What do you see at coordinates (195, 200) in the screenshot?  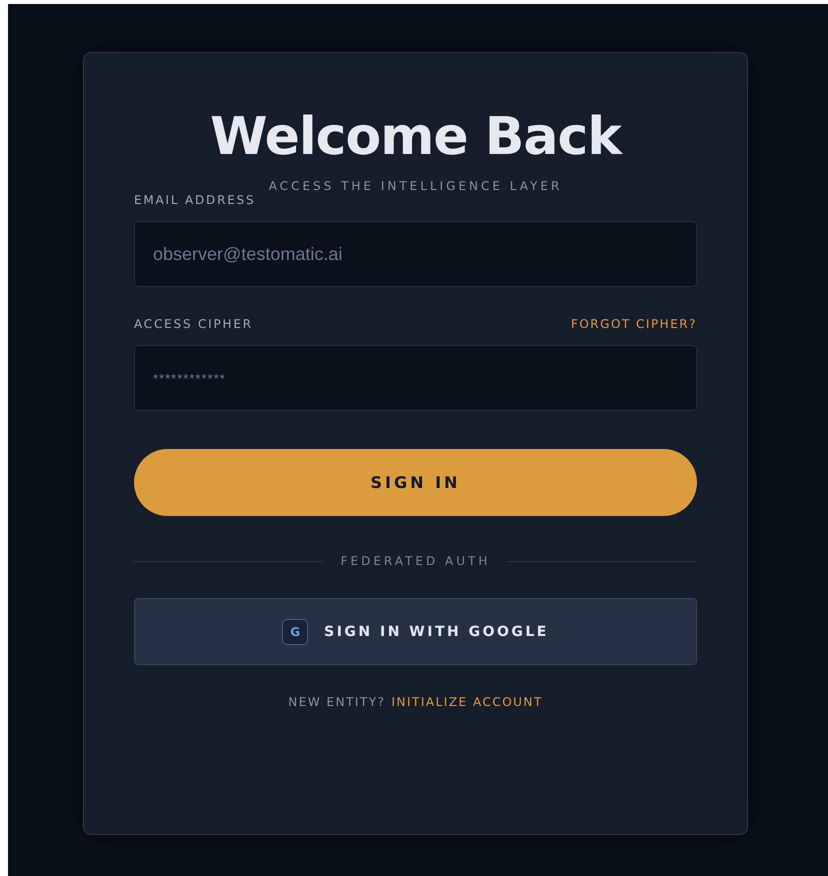 I see `field-label: EMAIL ADDRESS` at bounding box center [195, 200].